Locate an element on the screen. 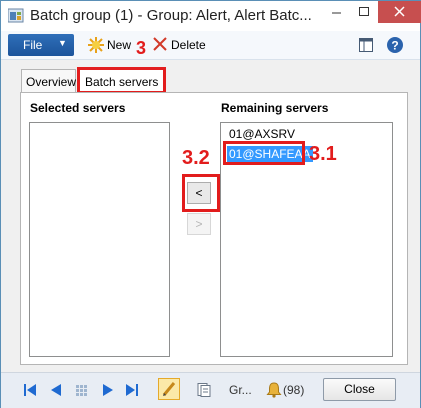 The image size is (421, 408). window-close-button is located at coordinates (399, 12).